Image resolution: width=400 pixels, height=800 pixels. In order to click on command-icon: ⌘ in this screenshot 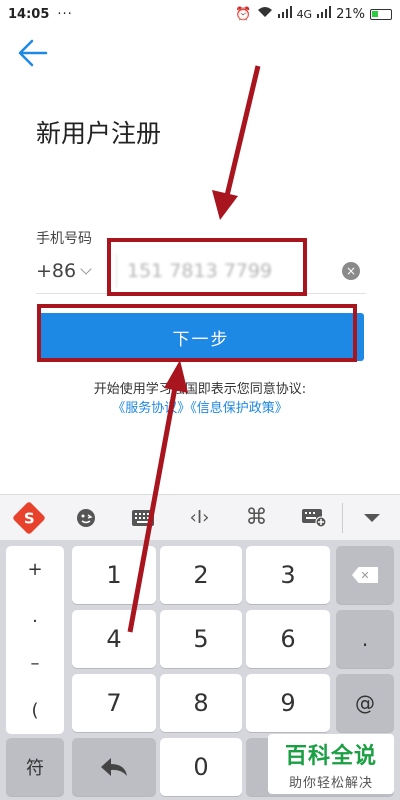, I will do `click(256, 517)`.